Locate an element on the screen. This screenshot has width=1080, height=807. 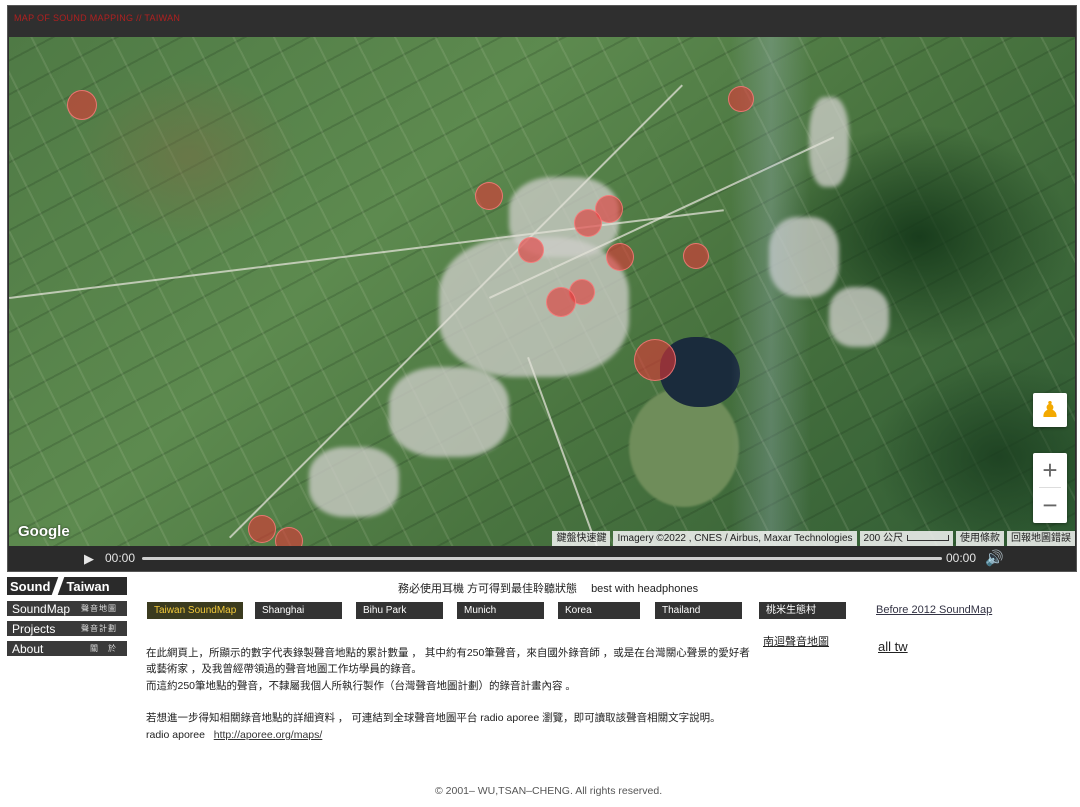
sidebar-item-about: About 關 於 is located at coordinates (67, 648).